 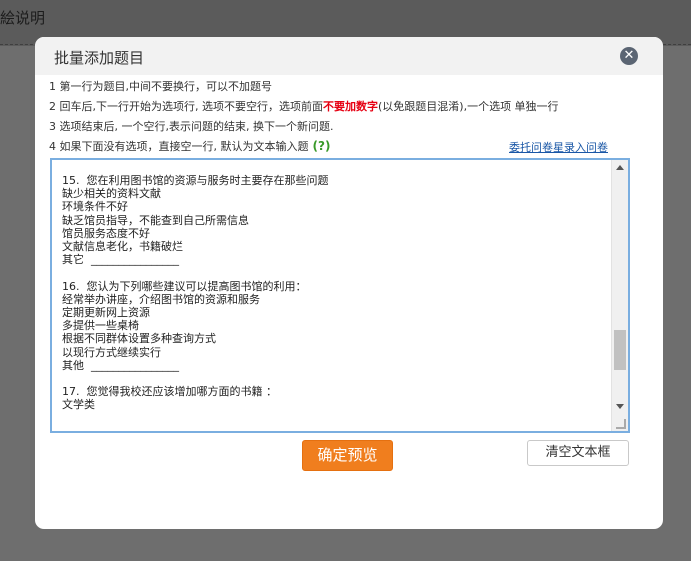 I want to click on instruction-line-4-text: 4 如果下面没有选项，直接空一行, 默认为文本输入题, so click(x=179, y=146).